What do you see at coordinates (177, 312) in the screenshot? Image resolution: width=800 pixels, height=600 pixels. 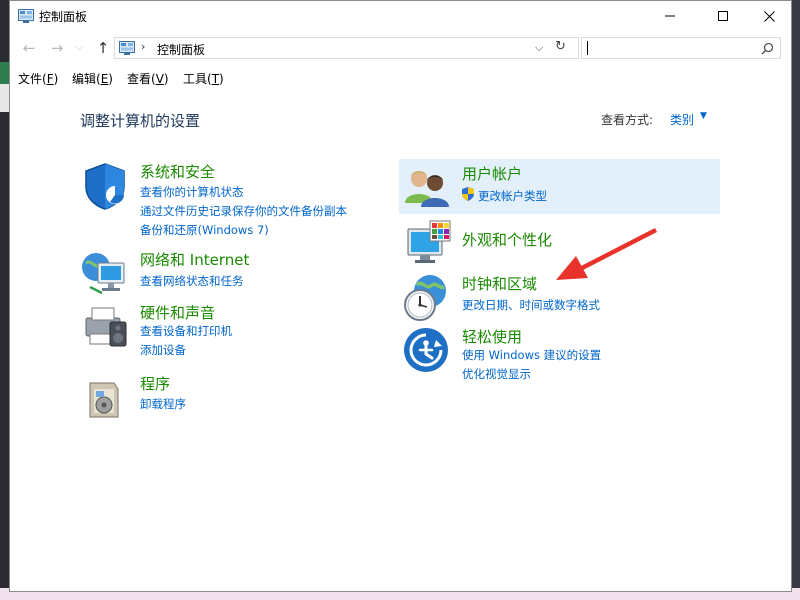 I see `category-title: 硬件和声音` at bounding box center [177, 312].